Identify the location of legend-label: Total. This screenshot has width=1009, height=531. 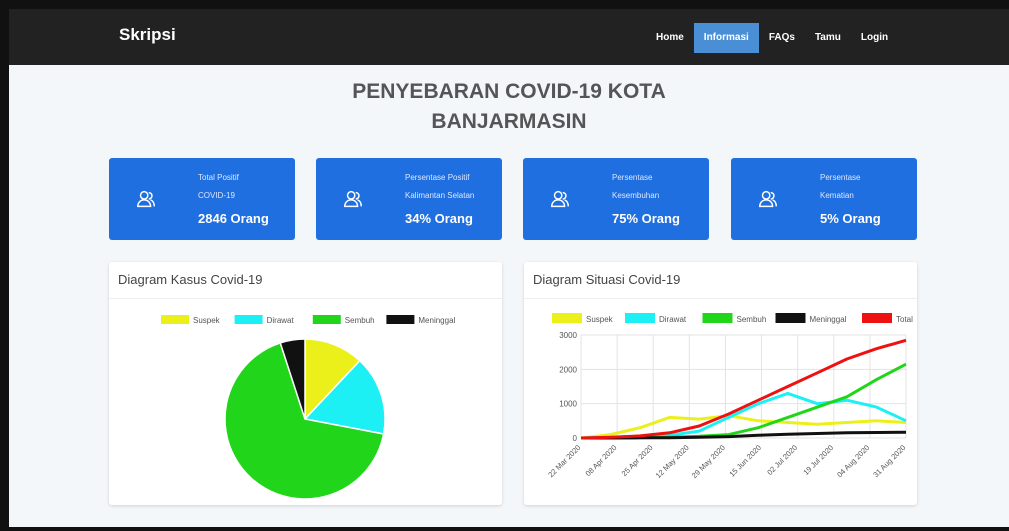
(904, 319).